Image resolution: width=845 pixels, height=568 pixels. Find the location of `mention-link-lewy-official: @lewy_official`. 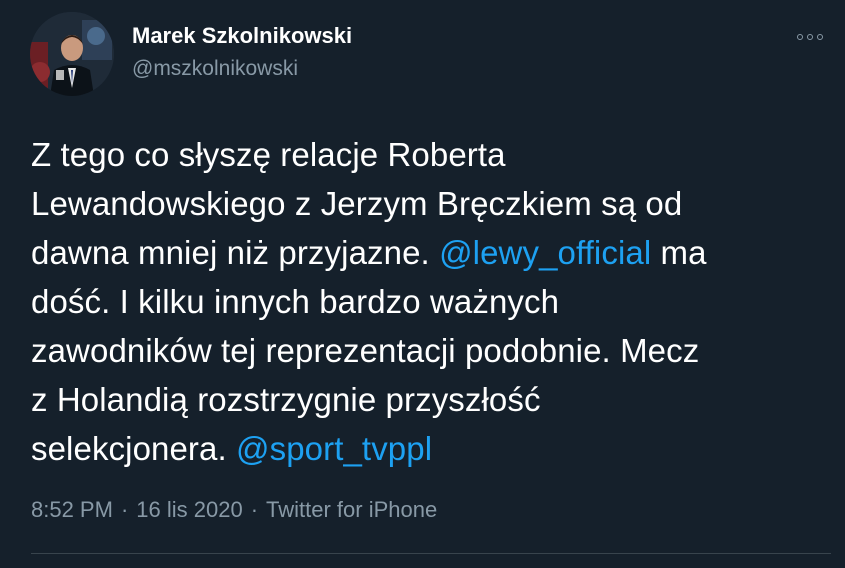

mention-link-lewy-official: @lewy_official is located at coordinates (545, 252).